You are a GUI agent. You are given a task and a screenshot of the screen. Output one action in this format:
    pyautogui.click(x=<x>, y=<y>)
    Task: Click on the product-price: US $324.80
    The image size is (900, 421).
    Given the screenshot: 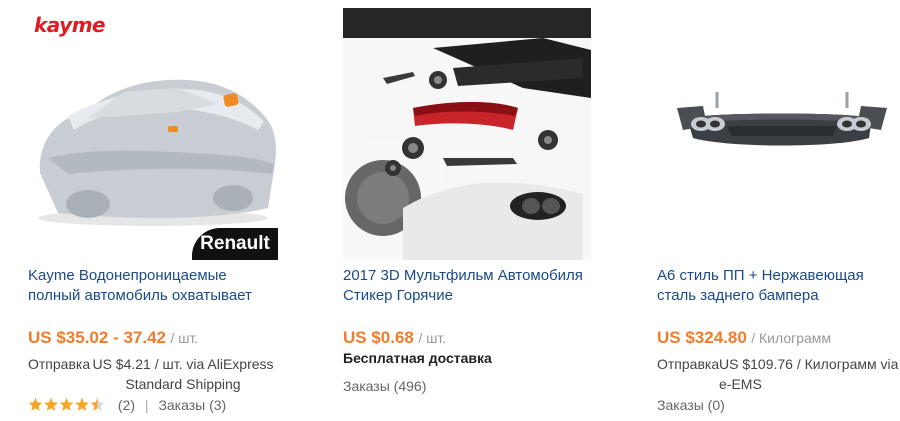 What is the action you would take?
    pyautogui.click(x=702, y=337)
    